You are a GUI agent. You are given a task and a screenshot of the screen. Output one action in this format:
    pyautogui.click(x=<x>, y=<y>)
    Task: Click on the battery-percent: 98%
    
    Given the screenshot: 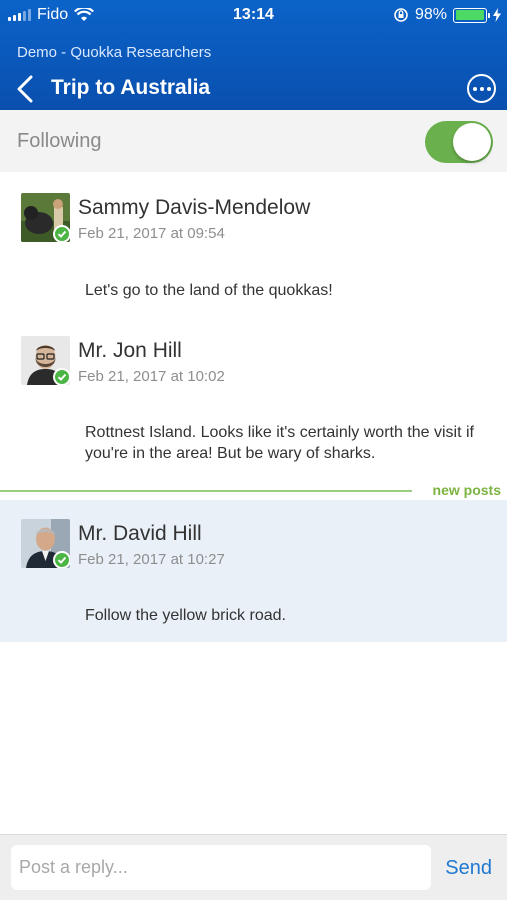 What is the action you would take?
    pyautogui.click(x=430, y=14)
    